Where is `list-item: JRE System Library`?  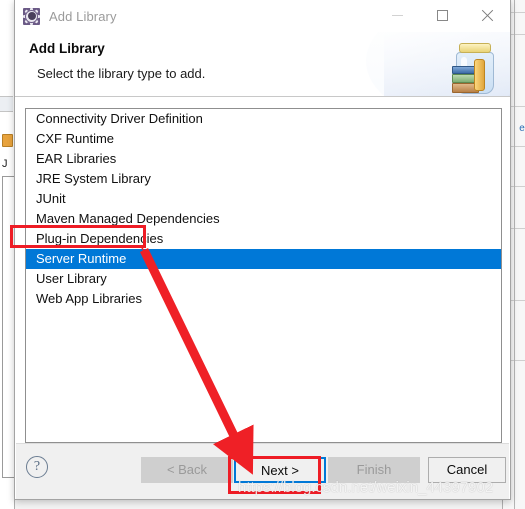 list-item: JRE System Library is located at coordinates (263, 179).